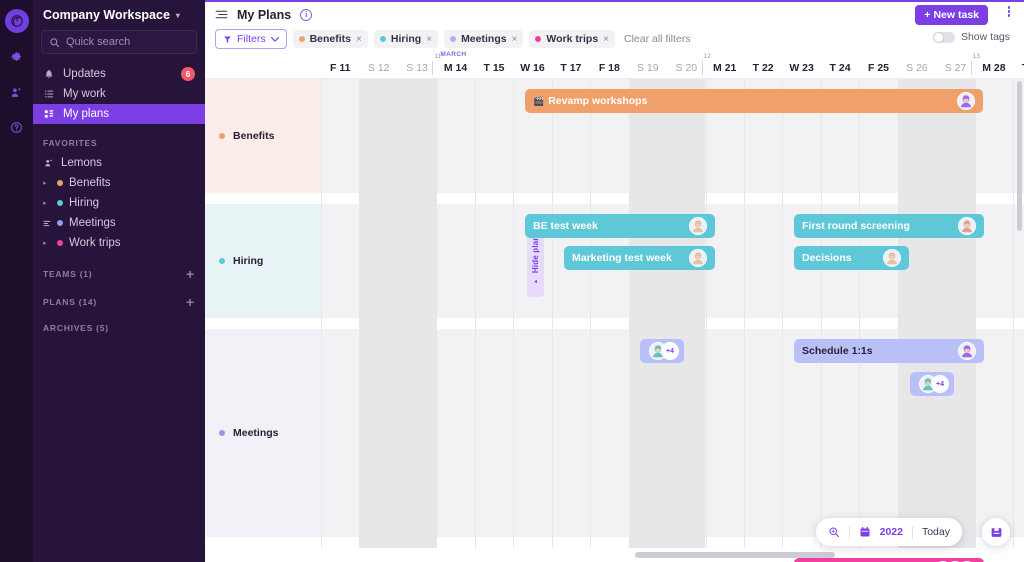 The image size is (1024, 562). What do you see at coordinates (17, 127) in the screenshot?
I see `help-icon` at bounding box center [17, 127].